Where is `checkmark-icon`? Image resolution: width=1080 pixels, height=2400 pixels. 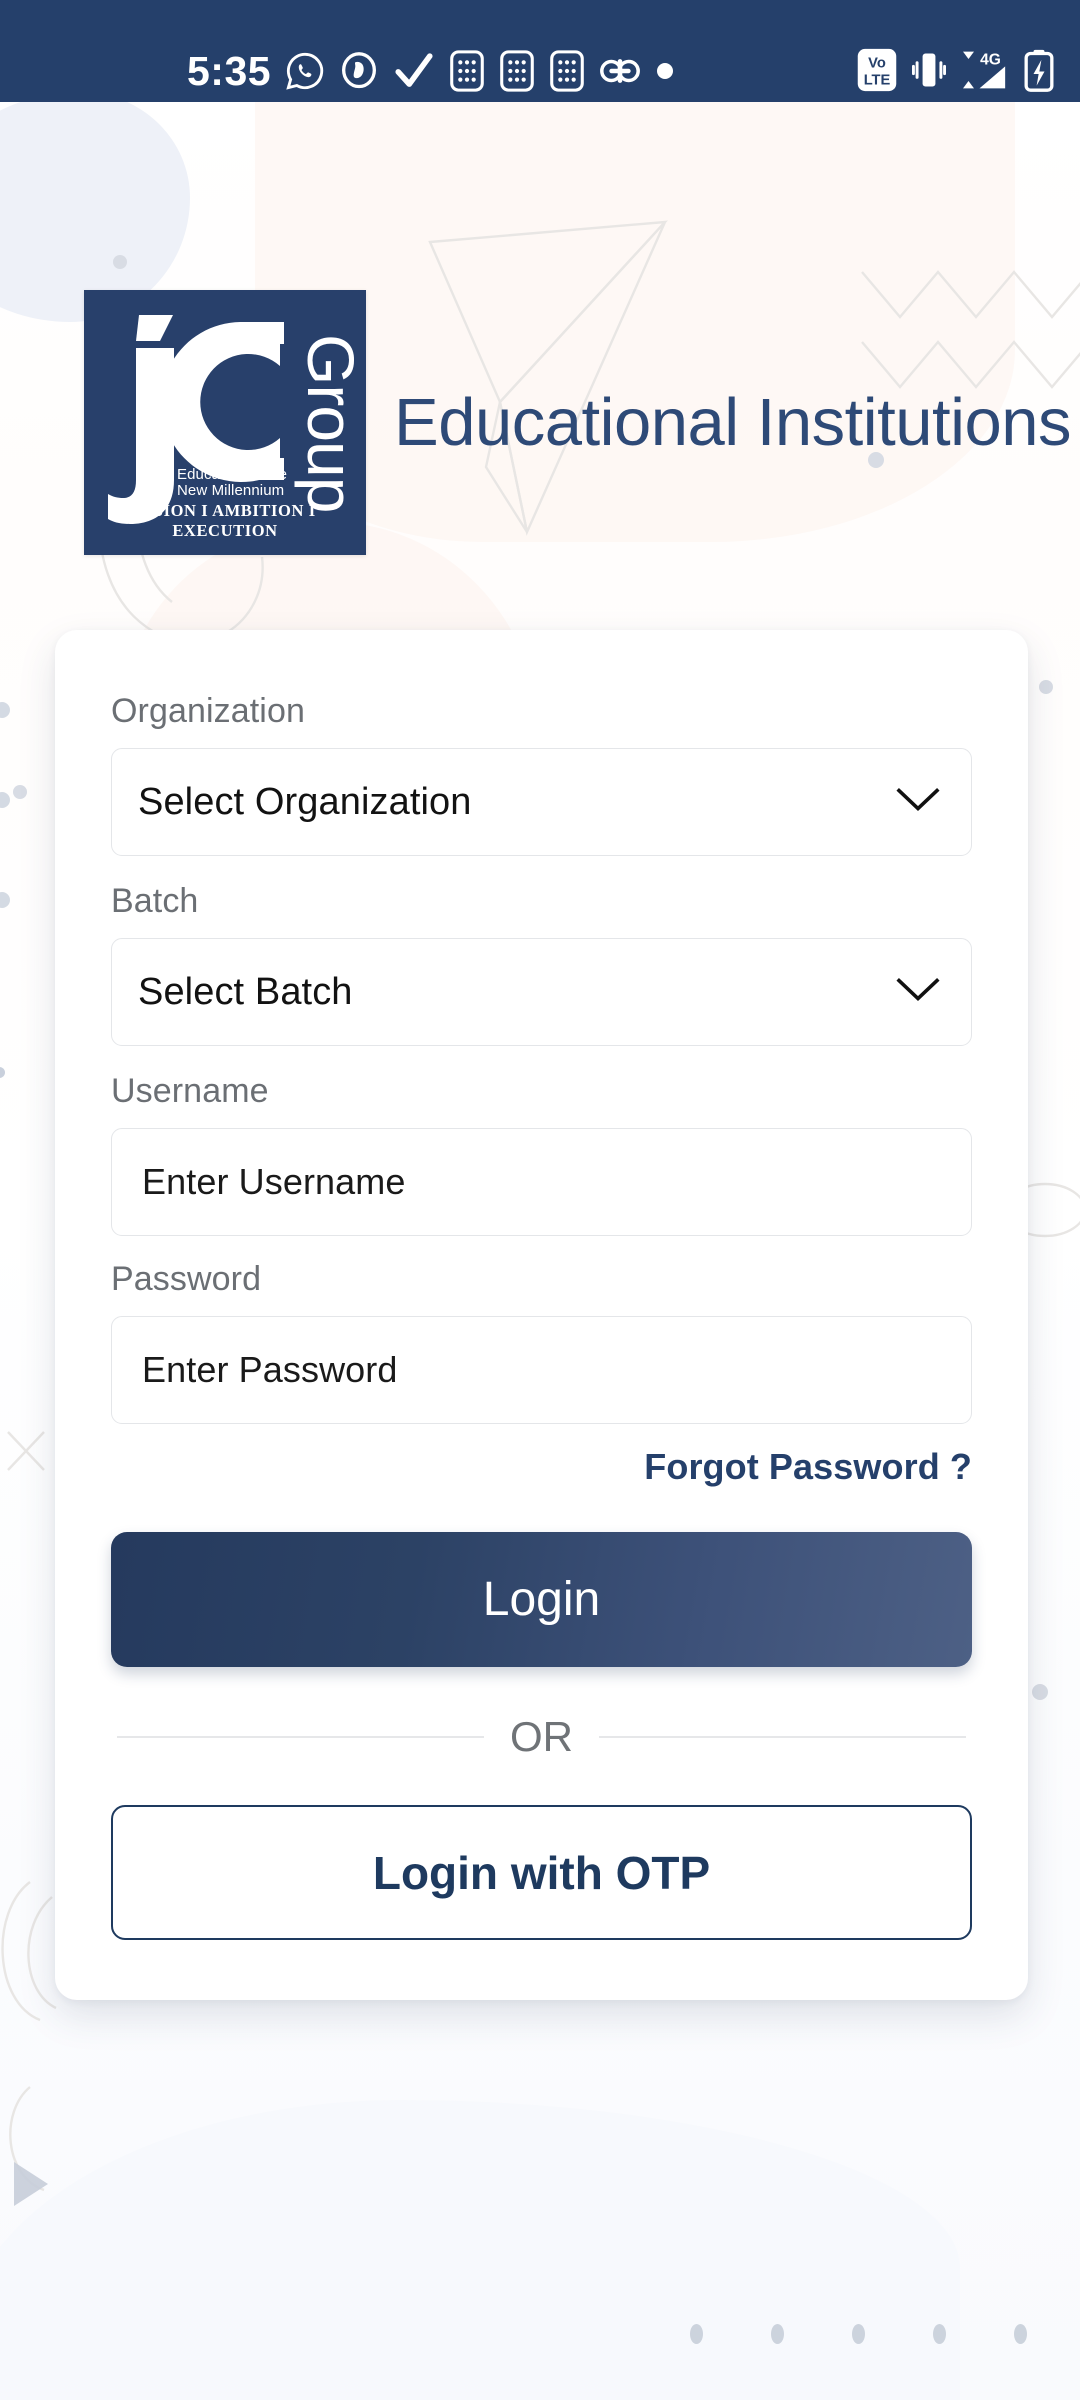
checkmark-icon is located at coordinates (414, 70).